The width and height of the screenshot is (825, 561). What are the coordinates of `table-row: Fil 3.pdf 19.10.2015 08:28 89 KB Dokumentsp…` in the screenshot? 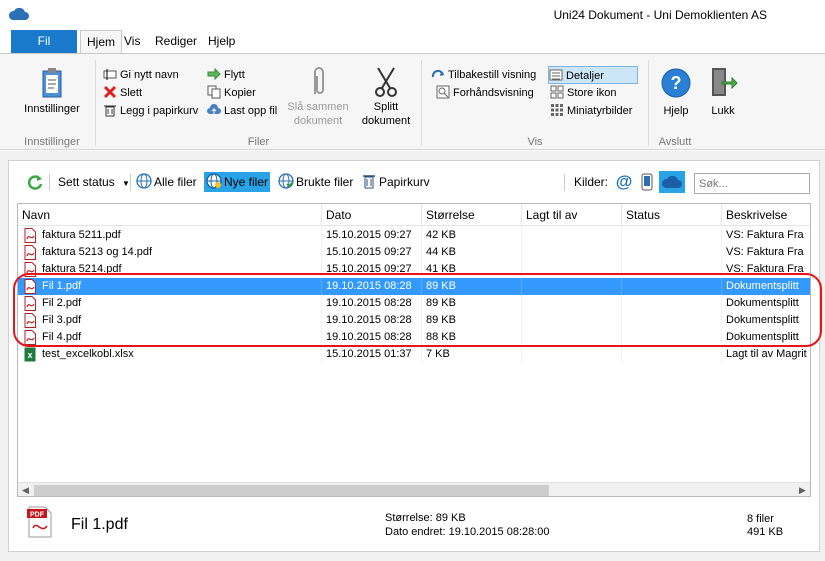 It's located at (414, 320).